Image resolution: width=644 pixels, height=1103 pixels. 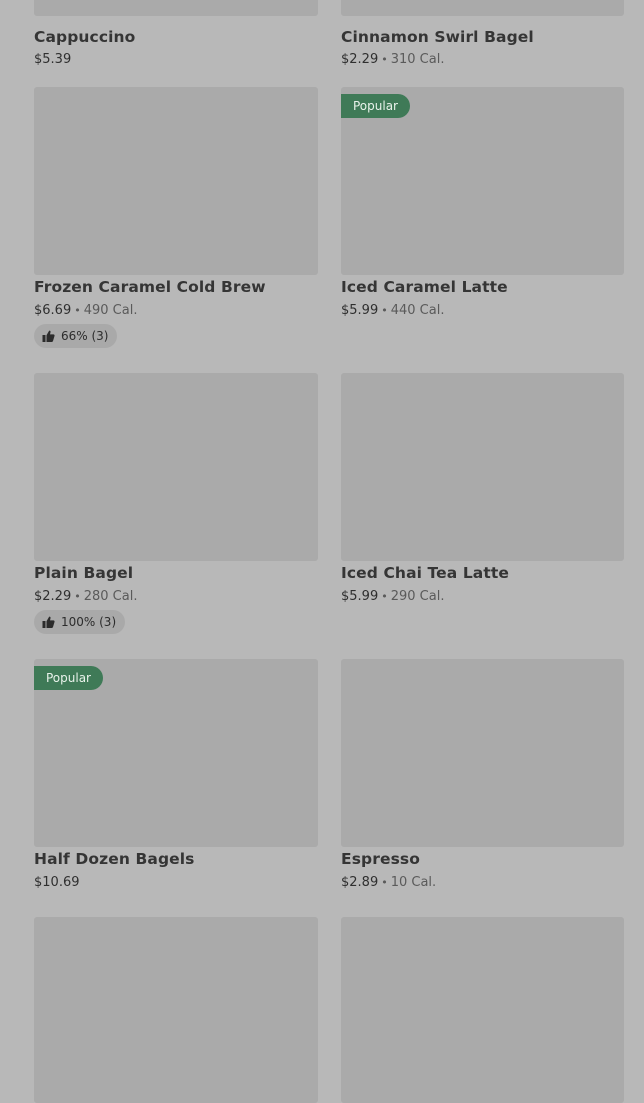 What do you see at coordinates (150, 287) in the screenshot?
I see `product-name: Frozen Caramel Cold Brew` at bounding box center [150, 287].